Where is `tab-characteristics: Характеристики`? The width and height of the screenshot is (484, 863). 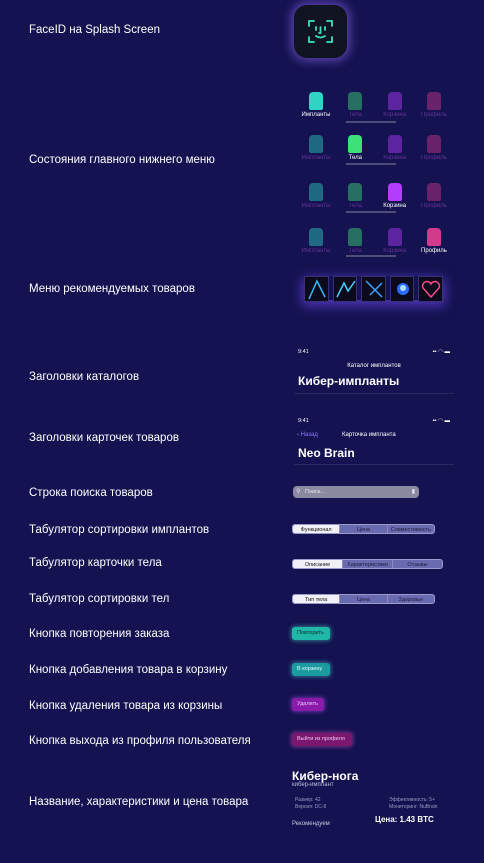 tab-characteristics: Характеристики is located at coordinates (367, 564).